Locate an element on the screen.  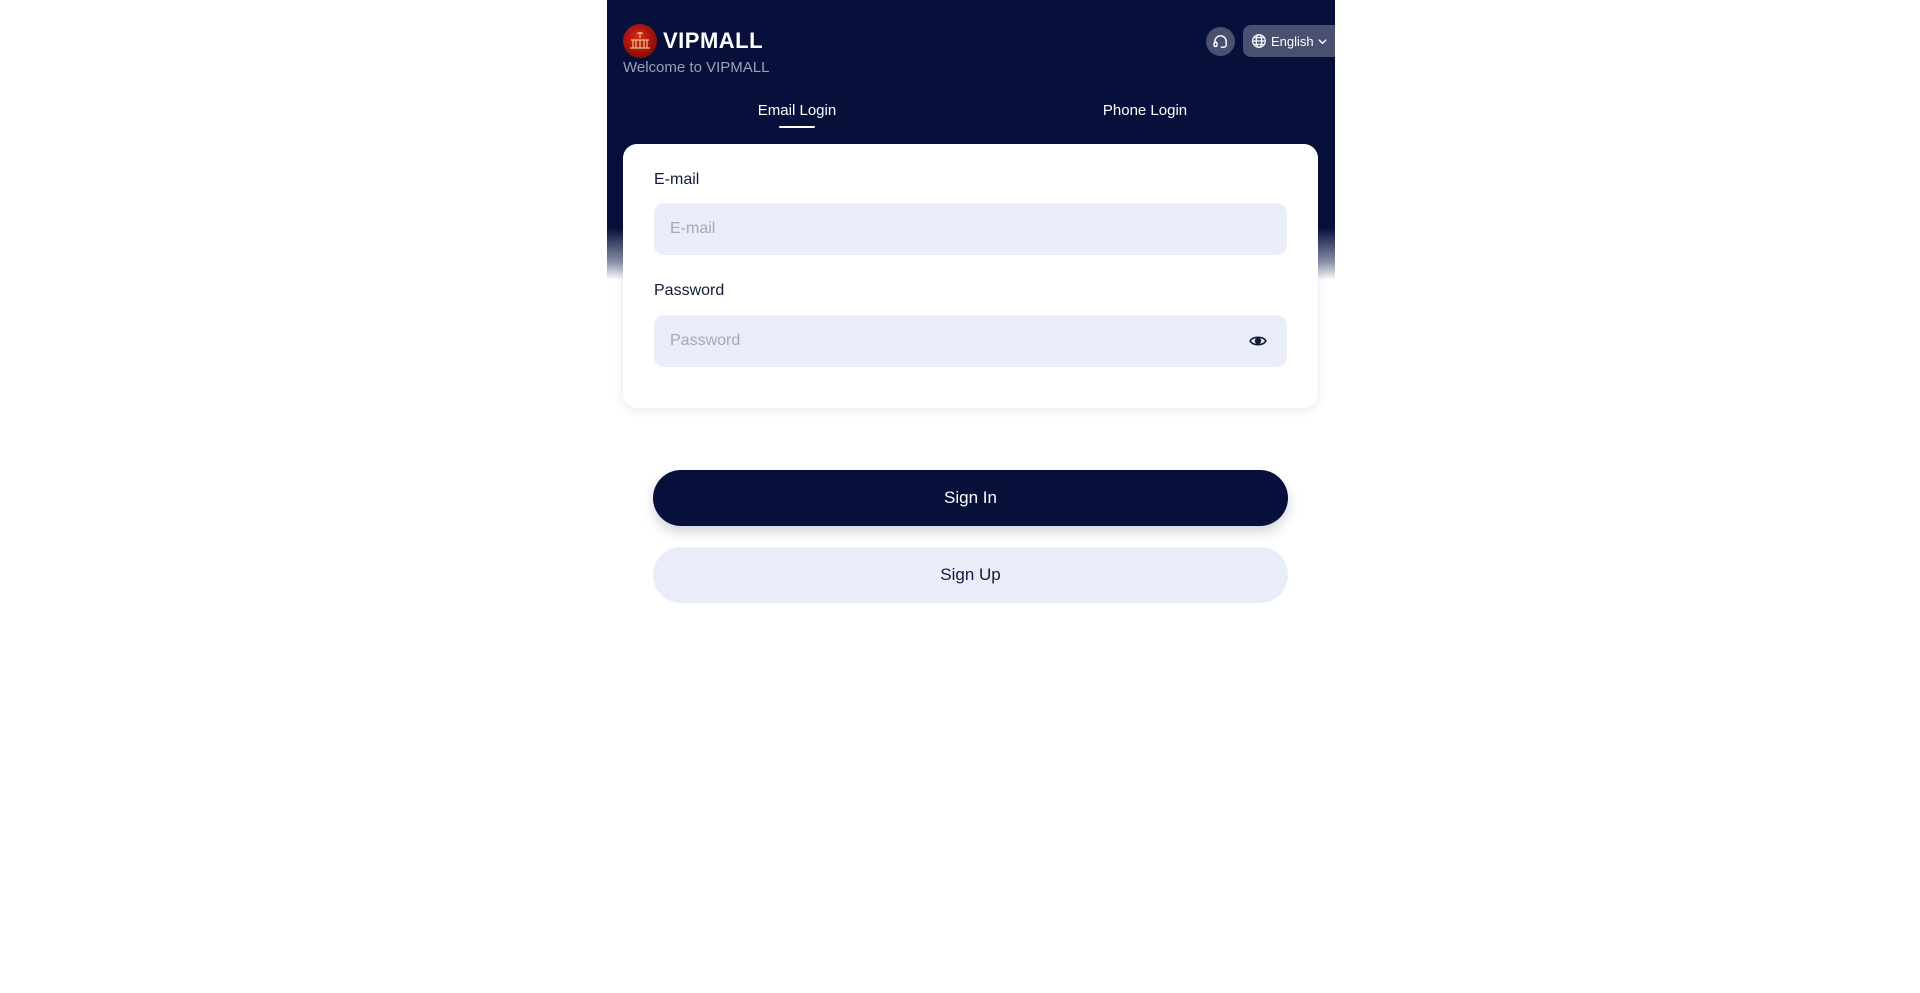
language-label: English is located at coordinates (1292, 41).